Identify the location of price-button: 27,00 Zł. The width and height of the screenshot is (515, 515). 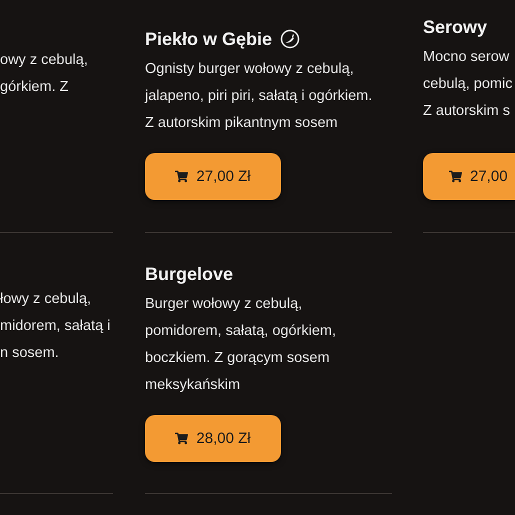
(213, 176).